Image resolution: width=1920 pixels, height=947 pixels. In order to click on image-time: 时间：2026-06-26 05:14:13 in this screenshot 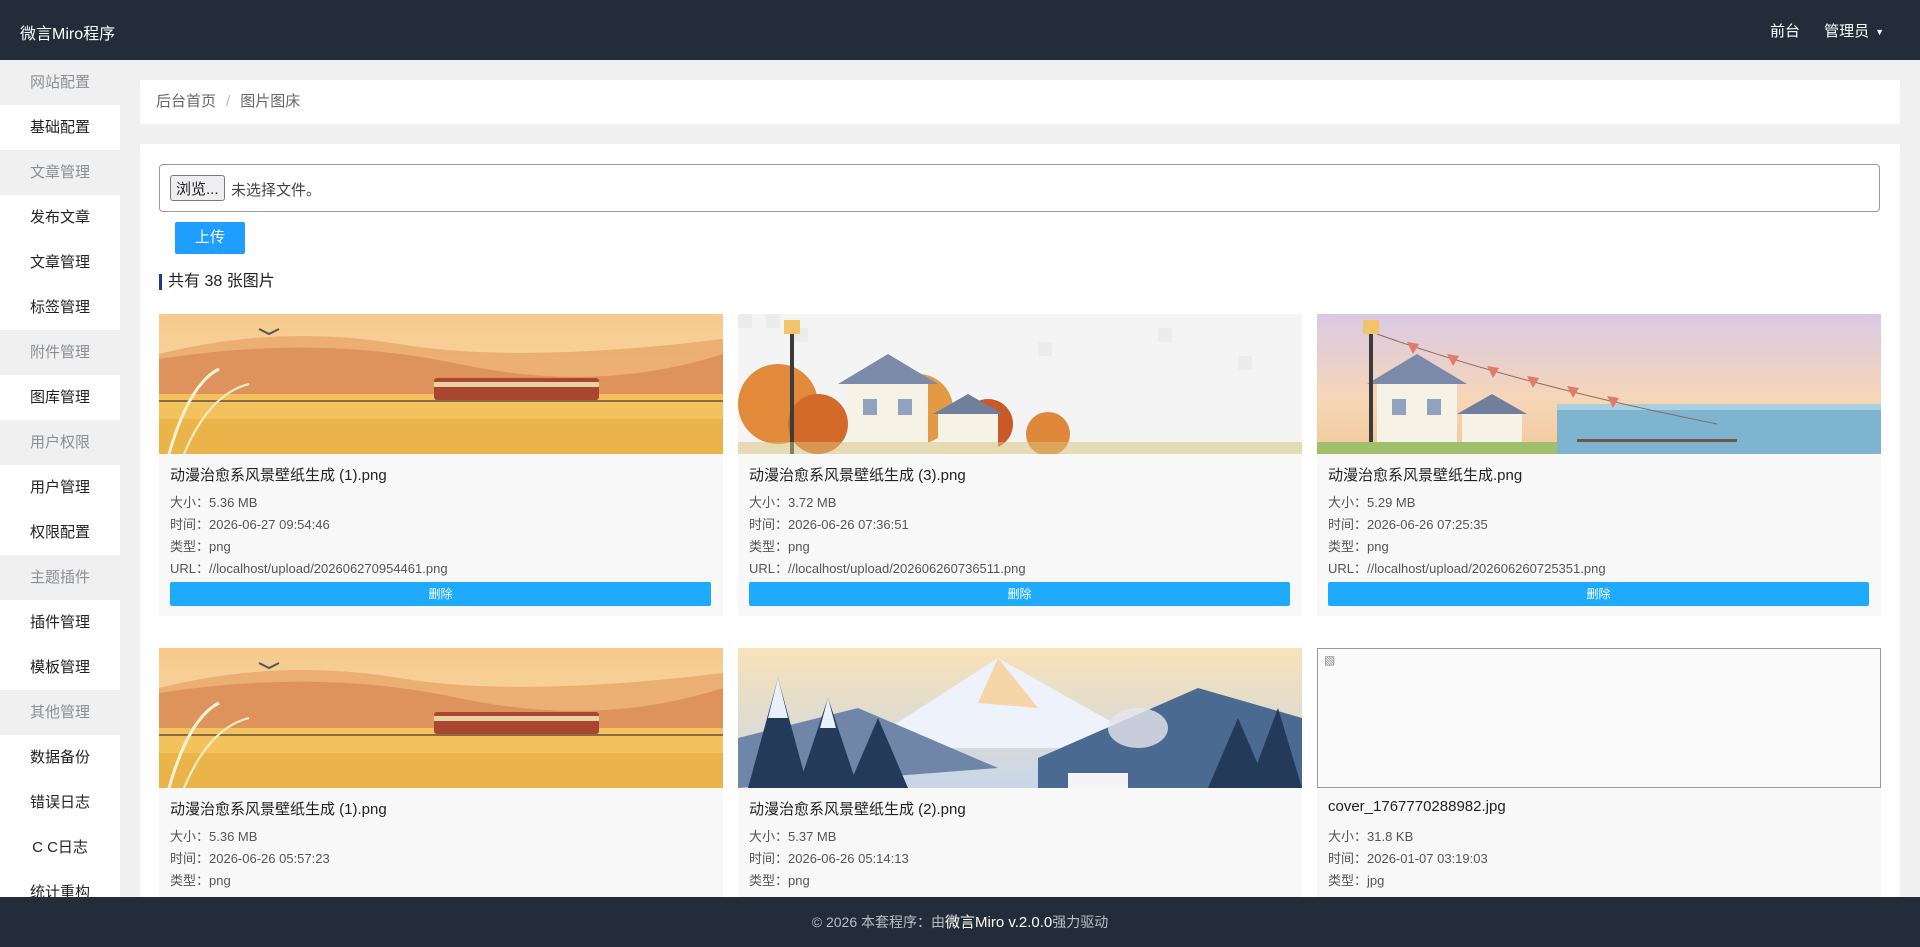, I will do `click(829, 858)`.